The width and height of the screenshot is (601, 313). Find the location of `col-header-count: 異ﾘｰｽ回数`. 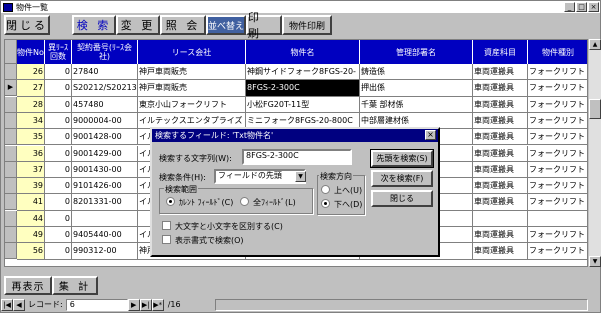

col-header-count: 異ﾘｰｽ回数 is located at coordinates (58, 52).